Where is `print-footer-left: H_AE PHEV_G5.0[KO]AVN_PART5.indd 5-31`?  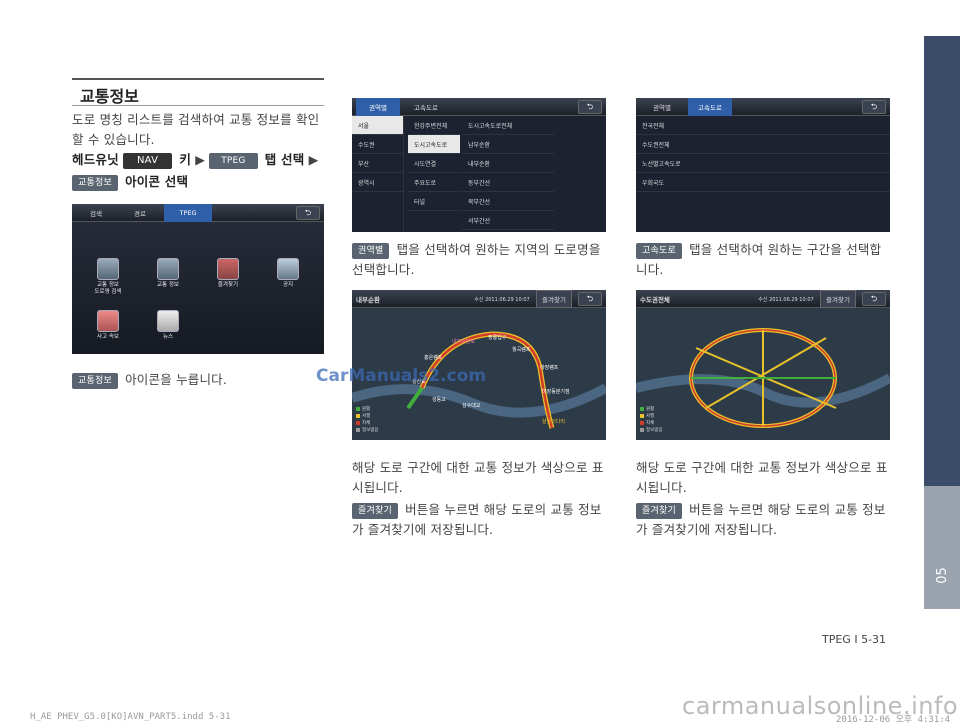 print-footer-left: H_AE PHEV_G5.0[KO]AVN_PART5.indd 5-31 is located at coordinates (130, 717).